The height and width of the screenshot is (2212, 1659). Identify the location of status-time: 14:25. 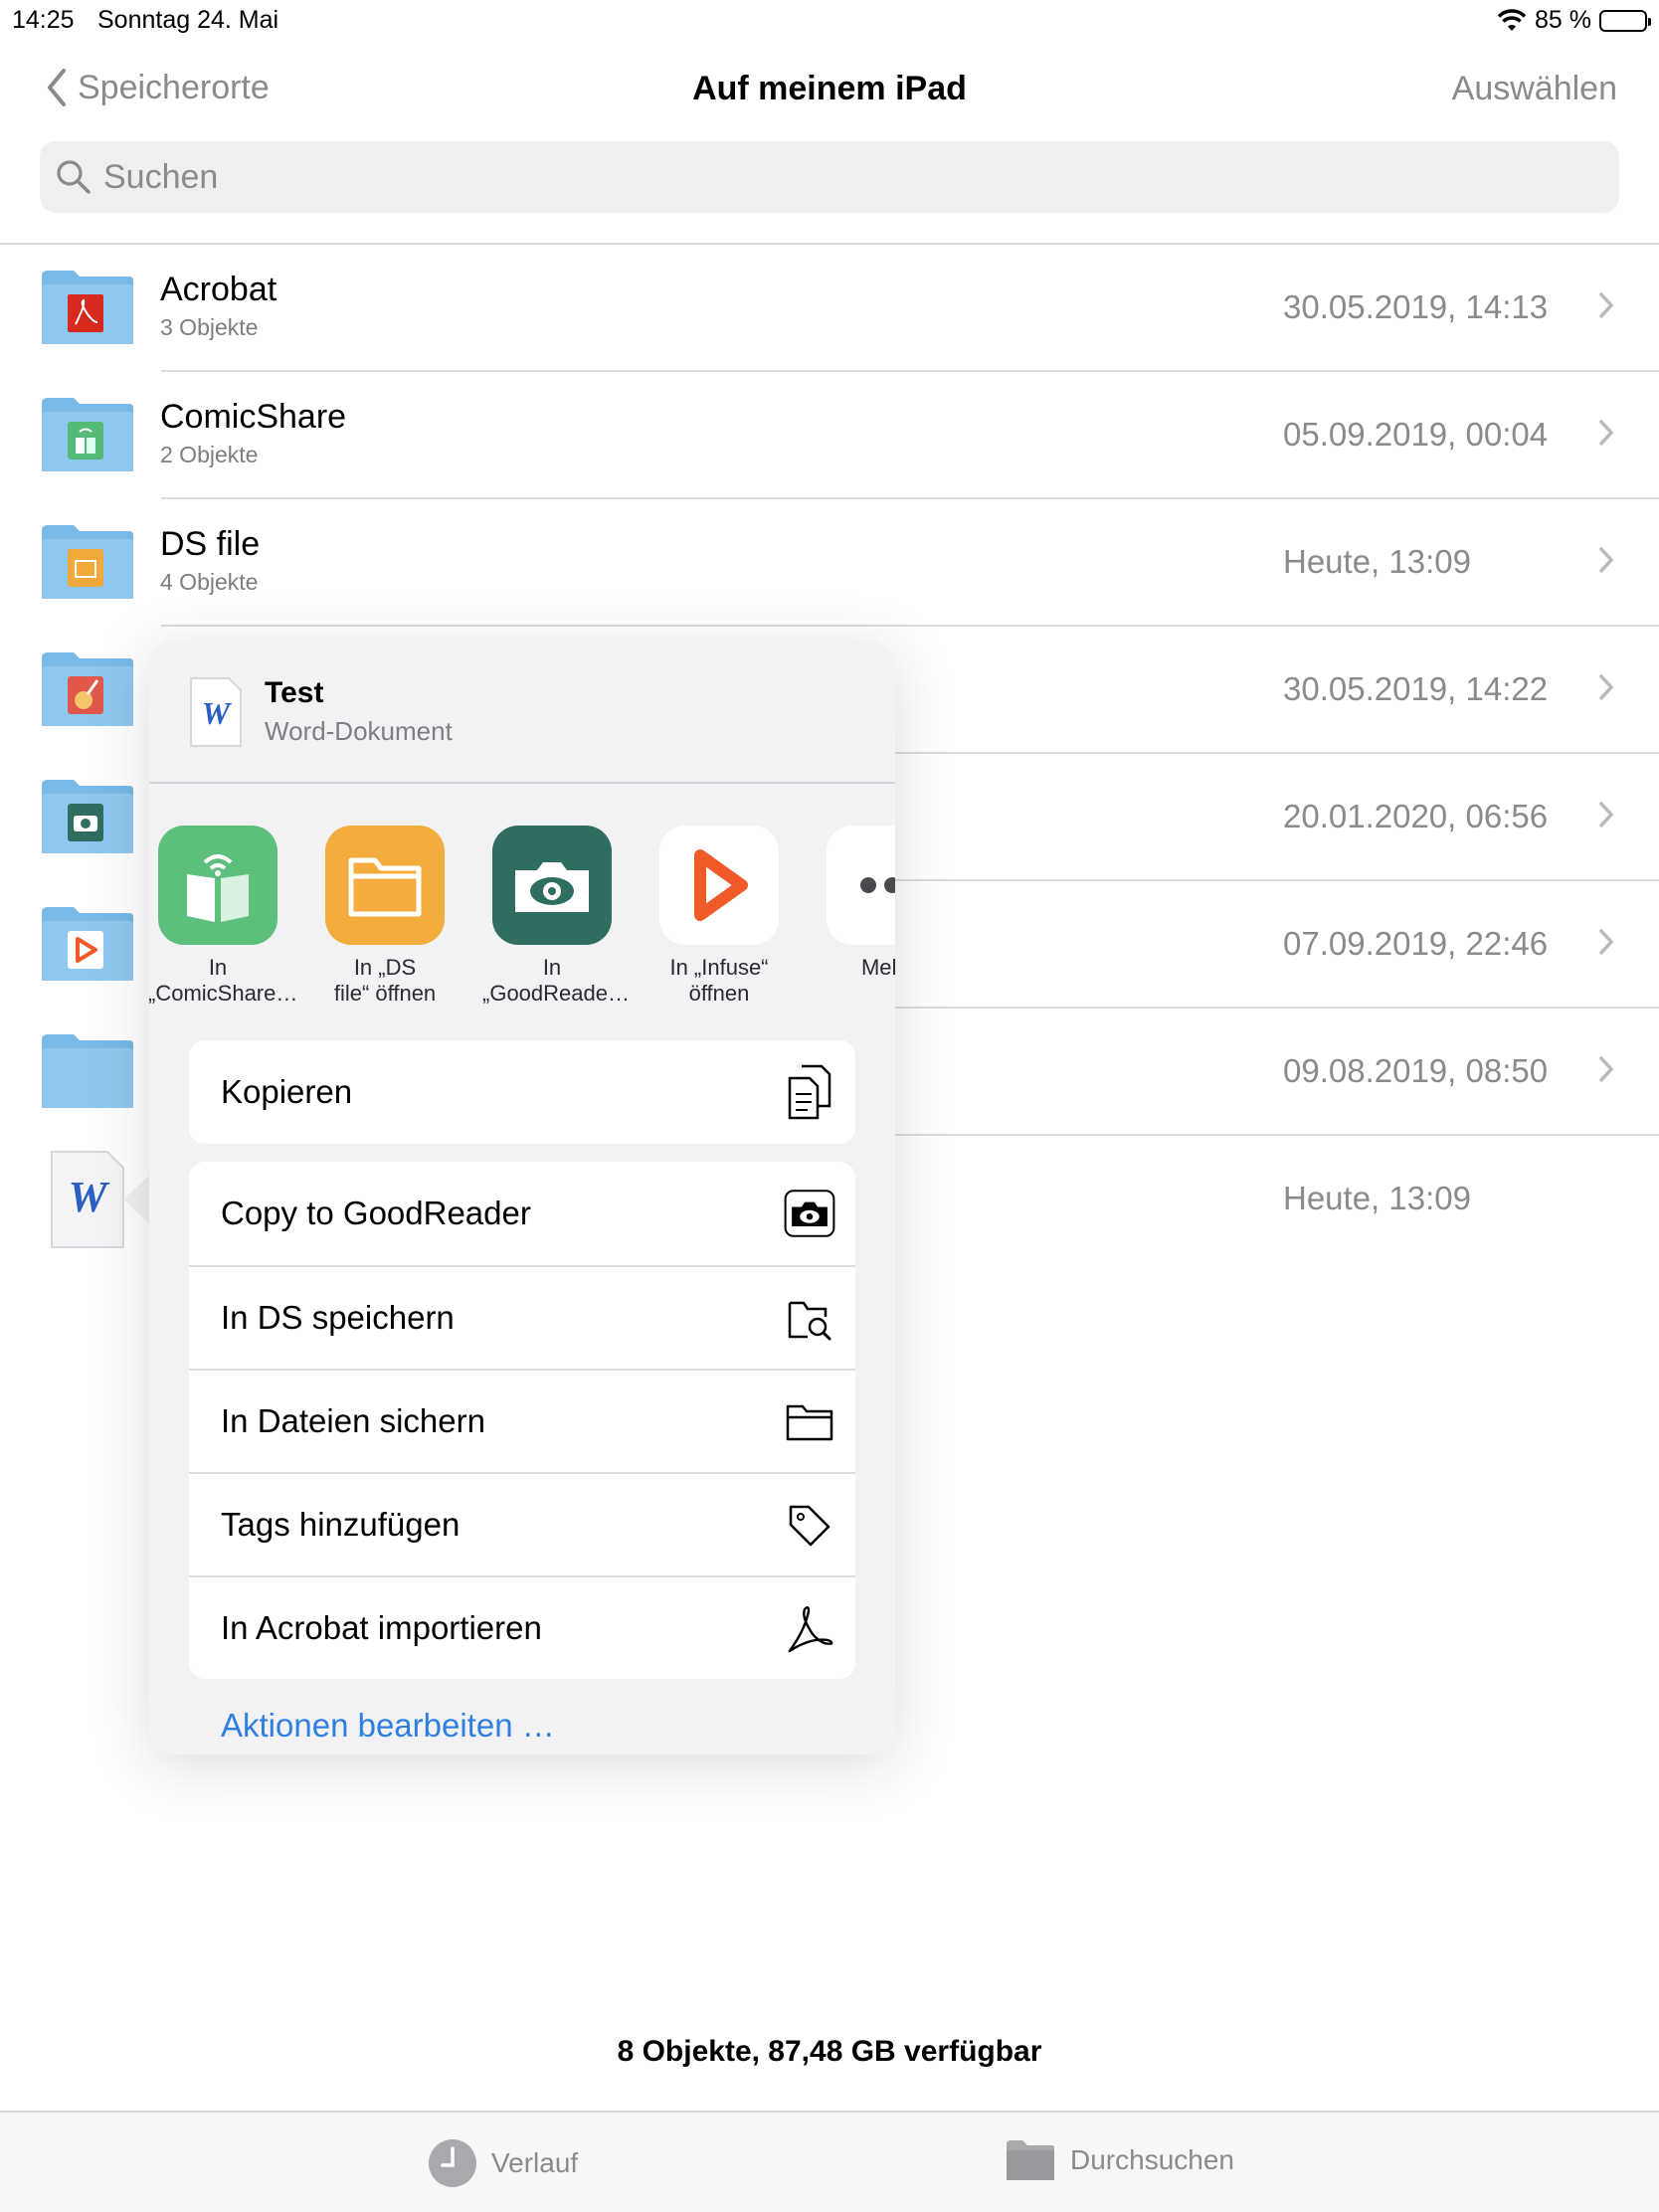
(43, 20).